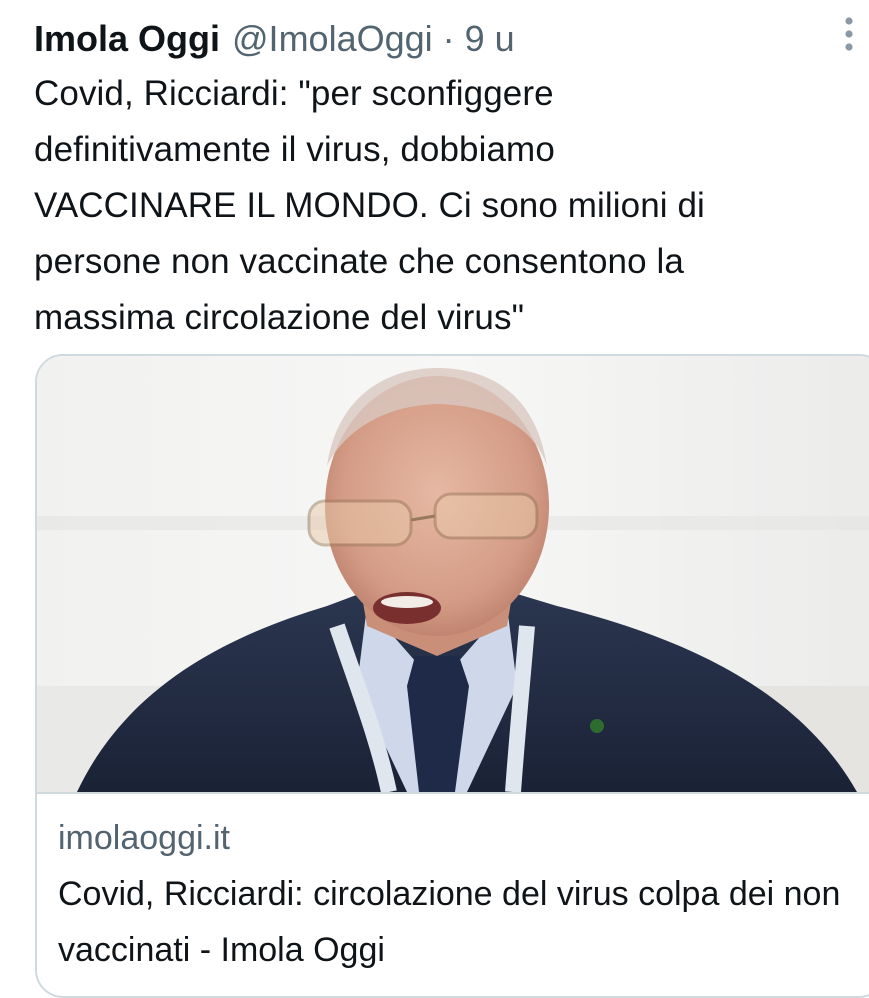 Image resolution: width=869 pixels, height=998 pixels. Describe the element at coordinates (332, 39) in the screenshot. I see `author-handle: @ImolaOggi` at that location.